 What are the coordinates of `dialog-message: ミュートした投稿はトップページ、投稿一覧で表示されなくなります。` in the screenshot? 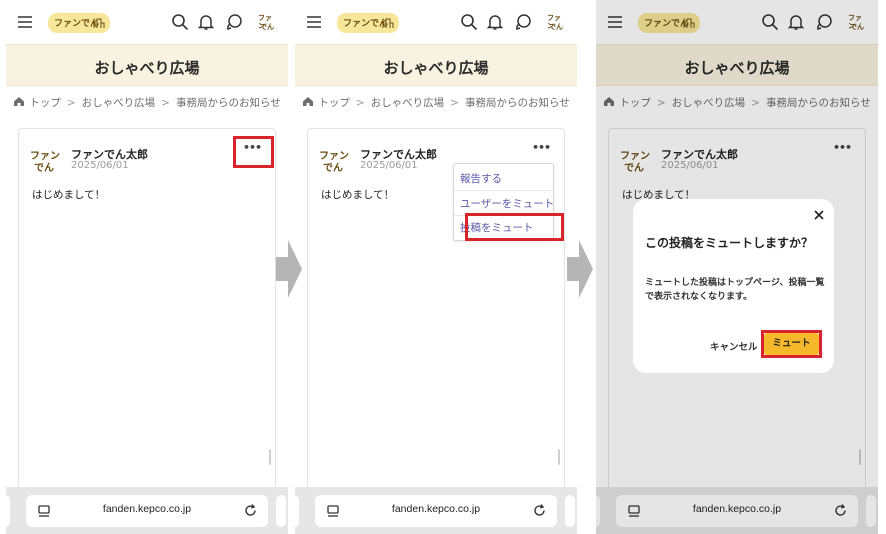 It's located at (735, 290).